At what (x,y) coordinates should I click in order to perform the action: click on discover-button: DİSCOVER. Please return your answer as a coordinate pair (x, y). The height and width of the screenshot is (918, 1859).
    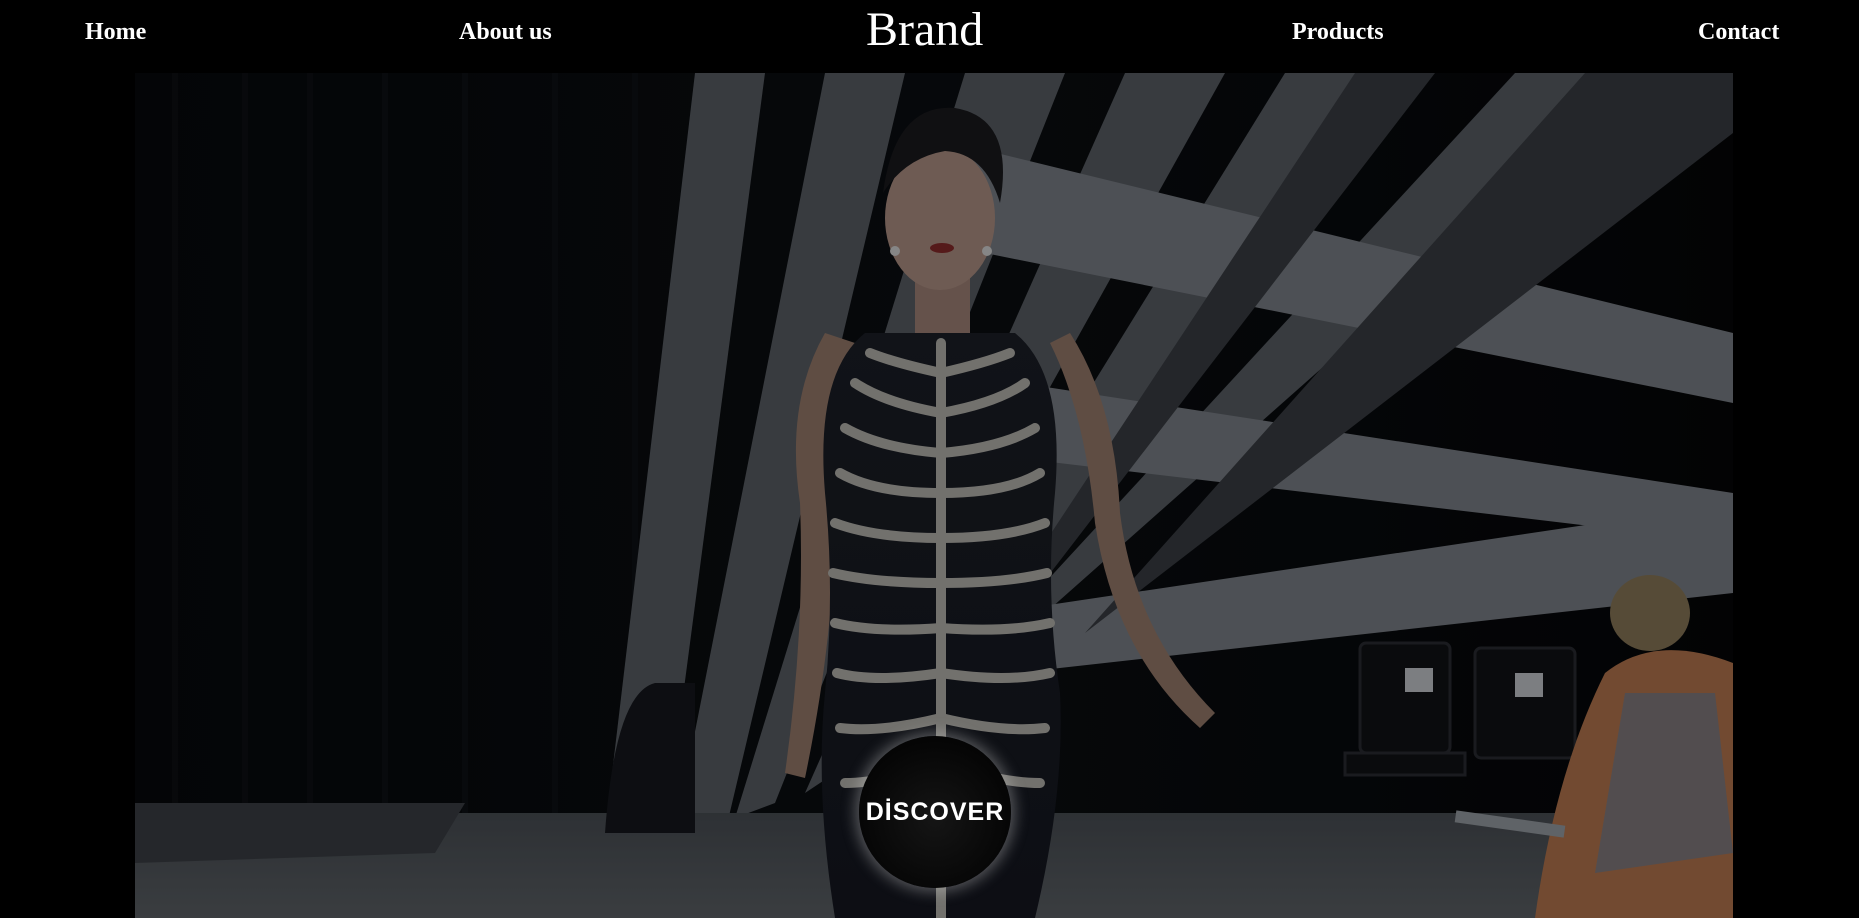
    Looking at the image, I should click on (935, 812).